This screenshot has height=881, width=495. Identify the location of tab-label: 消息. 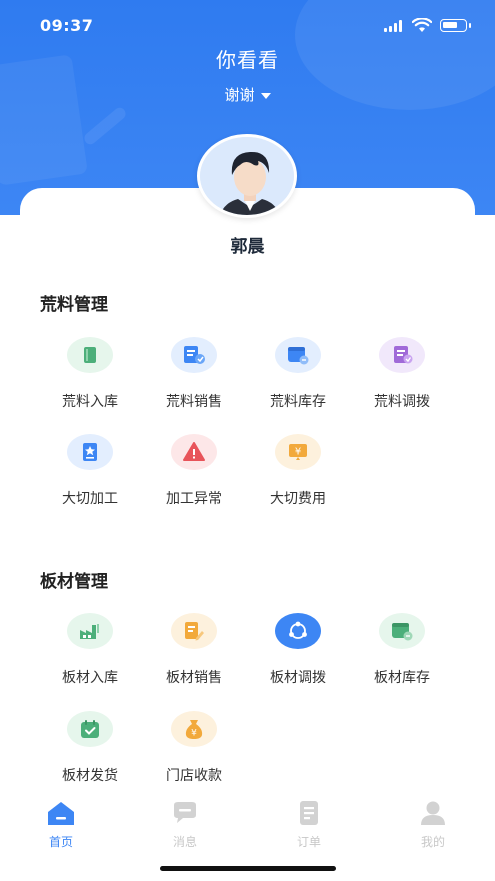
(184, 842).